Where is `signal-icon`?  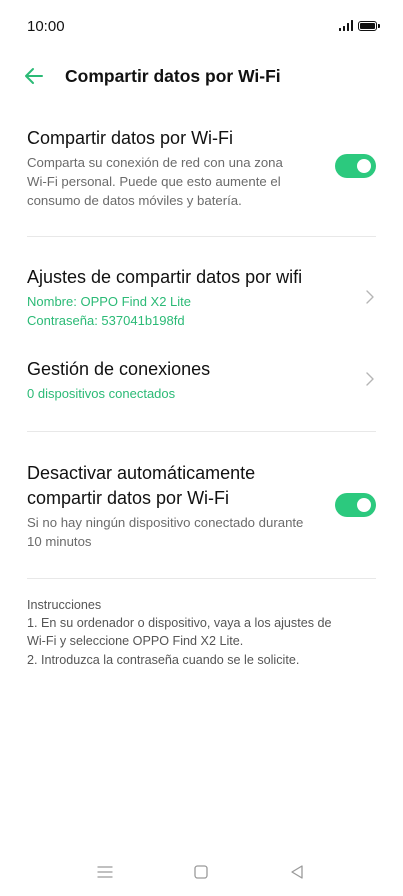 signal-icon is located at coordinates (345, 25).